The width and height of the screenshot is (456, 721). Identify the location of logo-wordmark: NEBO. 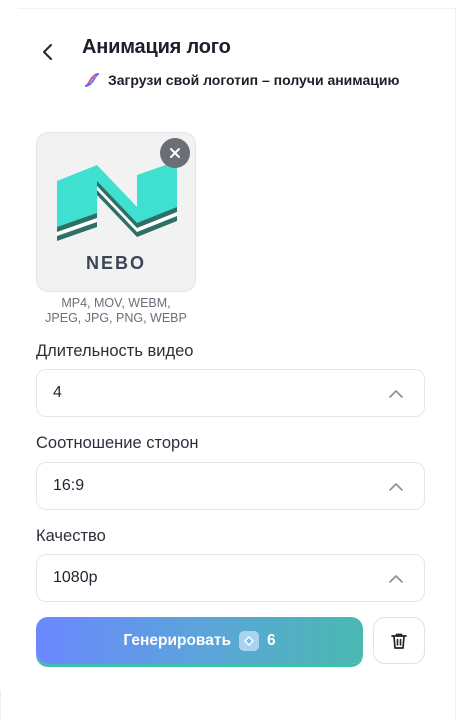
(115, 263).